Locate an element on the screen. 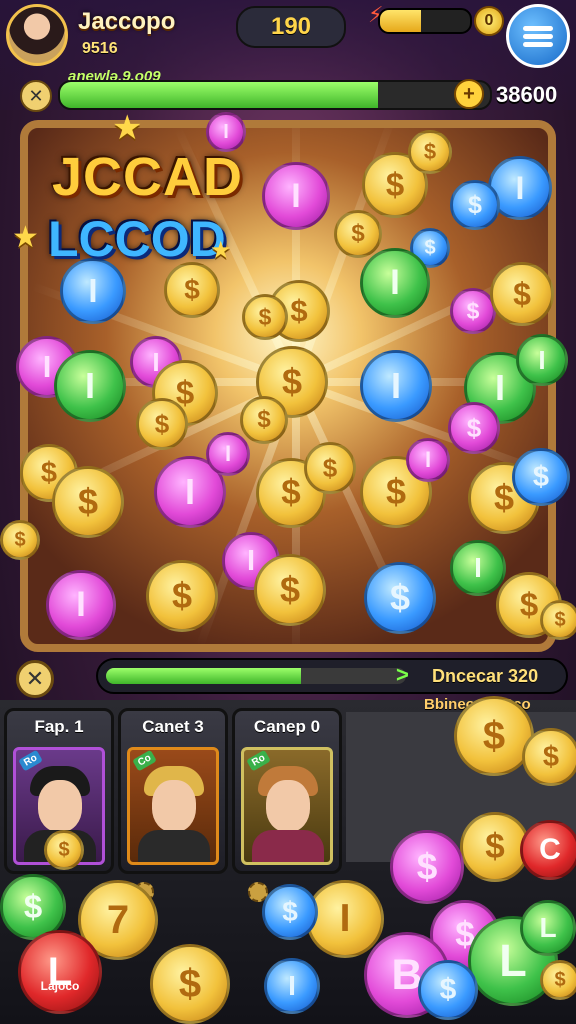 Image resolution: width=576 pixels, height=1024 pixels. bonus-progress-bar: > Dncecar 320 is located at coordinates (332, 676).